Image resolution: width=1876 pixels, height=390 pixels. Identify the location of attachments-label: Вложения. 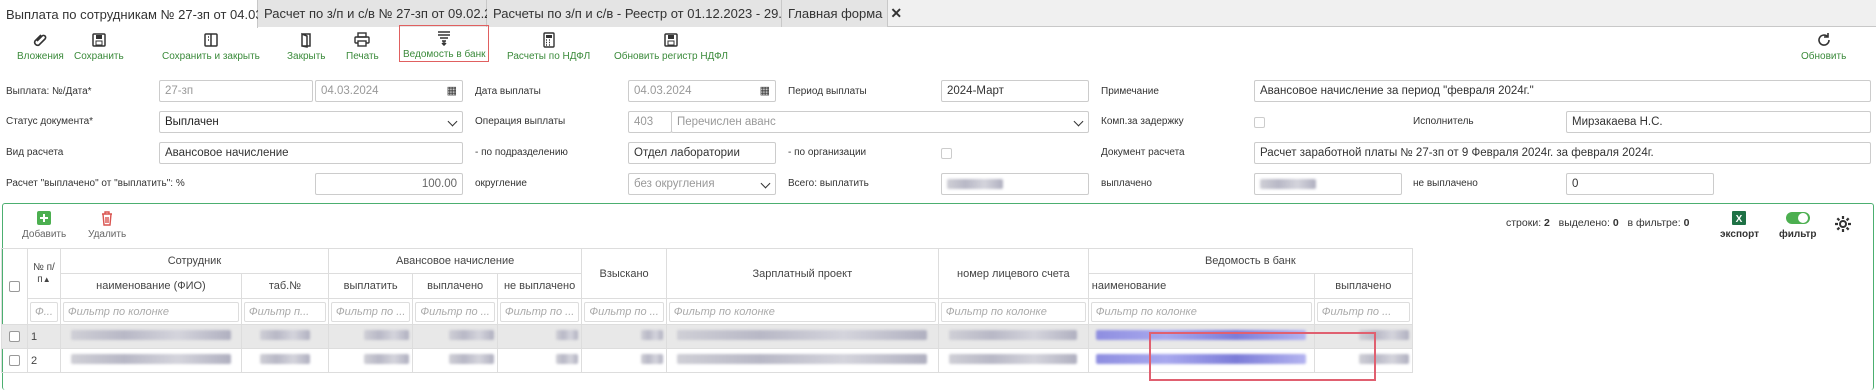
(40, 56).